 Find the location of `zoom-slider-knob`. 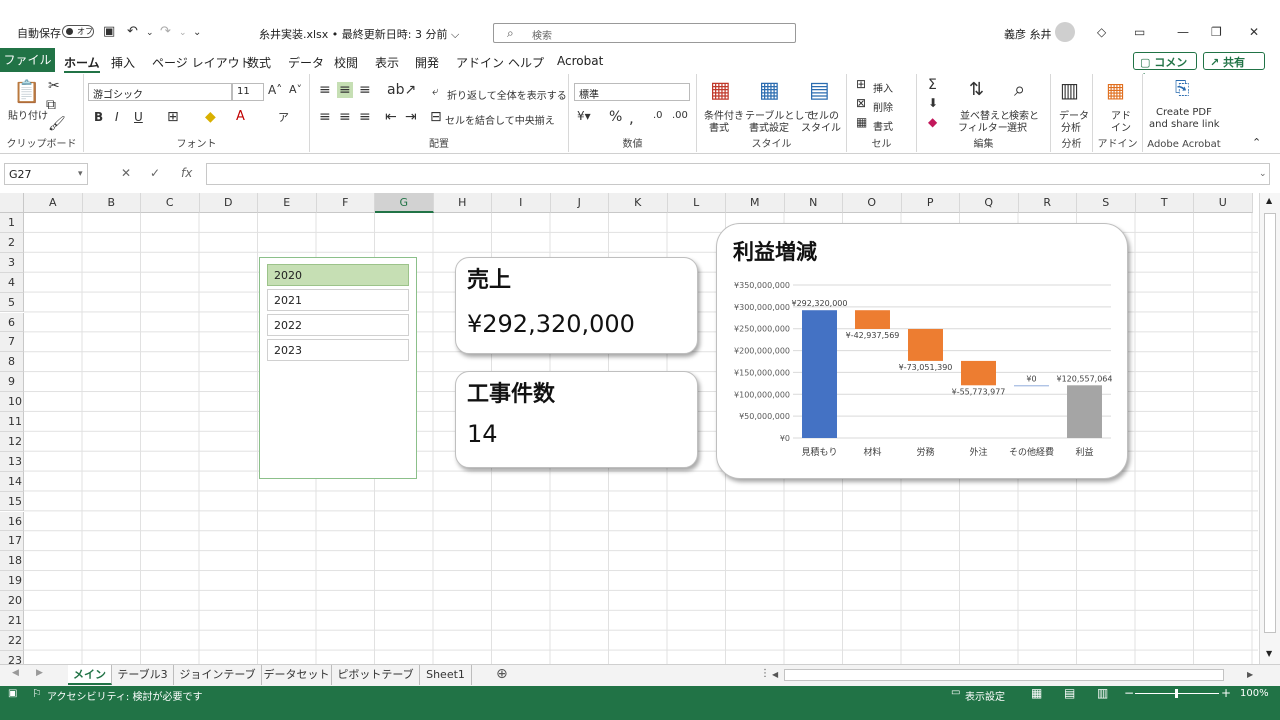

zoom-slider-knob is located at coordinates (1176, 693).